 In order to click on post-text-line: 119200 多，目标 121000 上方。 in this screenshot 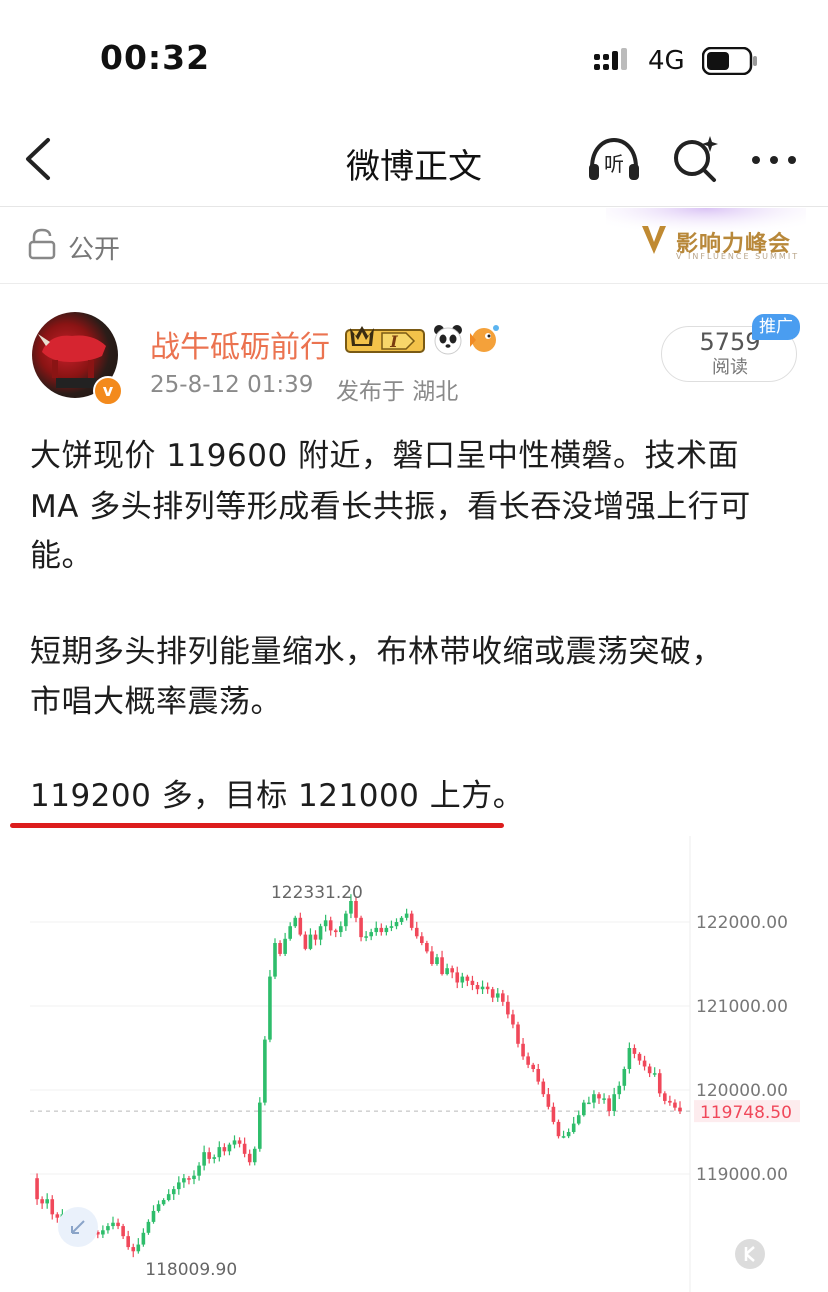, I will do `click(277, 796)`.